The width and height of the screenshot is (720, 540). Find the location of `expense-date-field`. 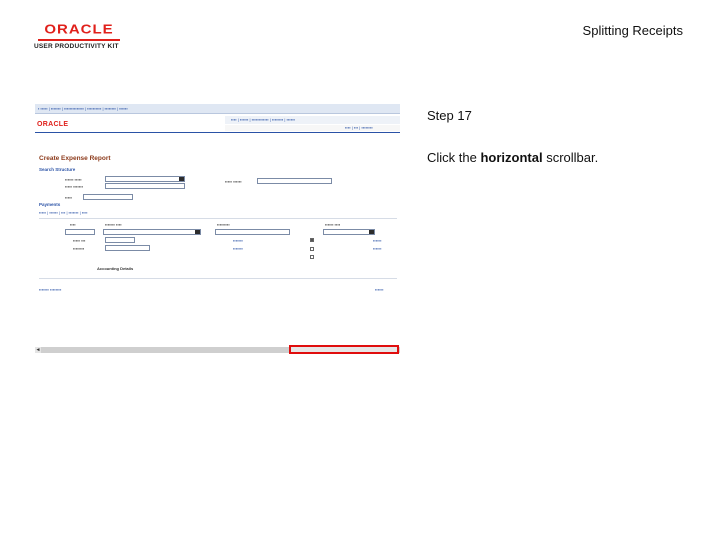

expense-date-field is located at coordinates (80, 232).